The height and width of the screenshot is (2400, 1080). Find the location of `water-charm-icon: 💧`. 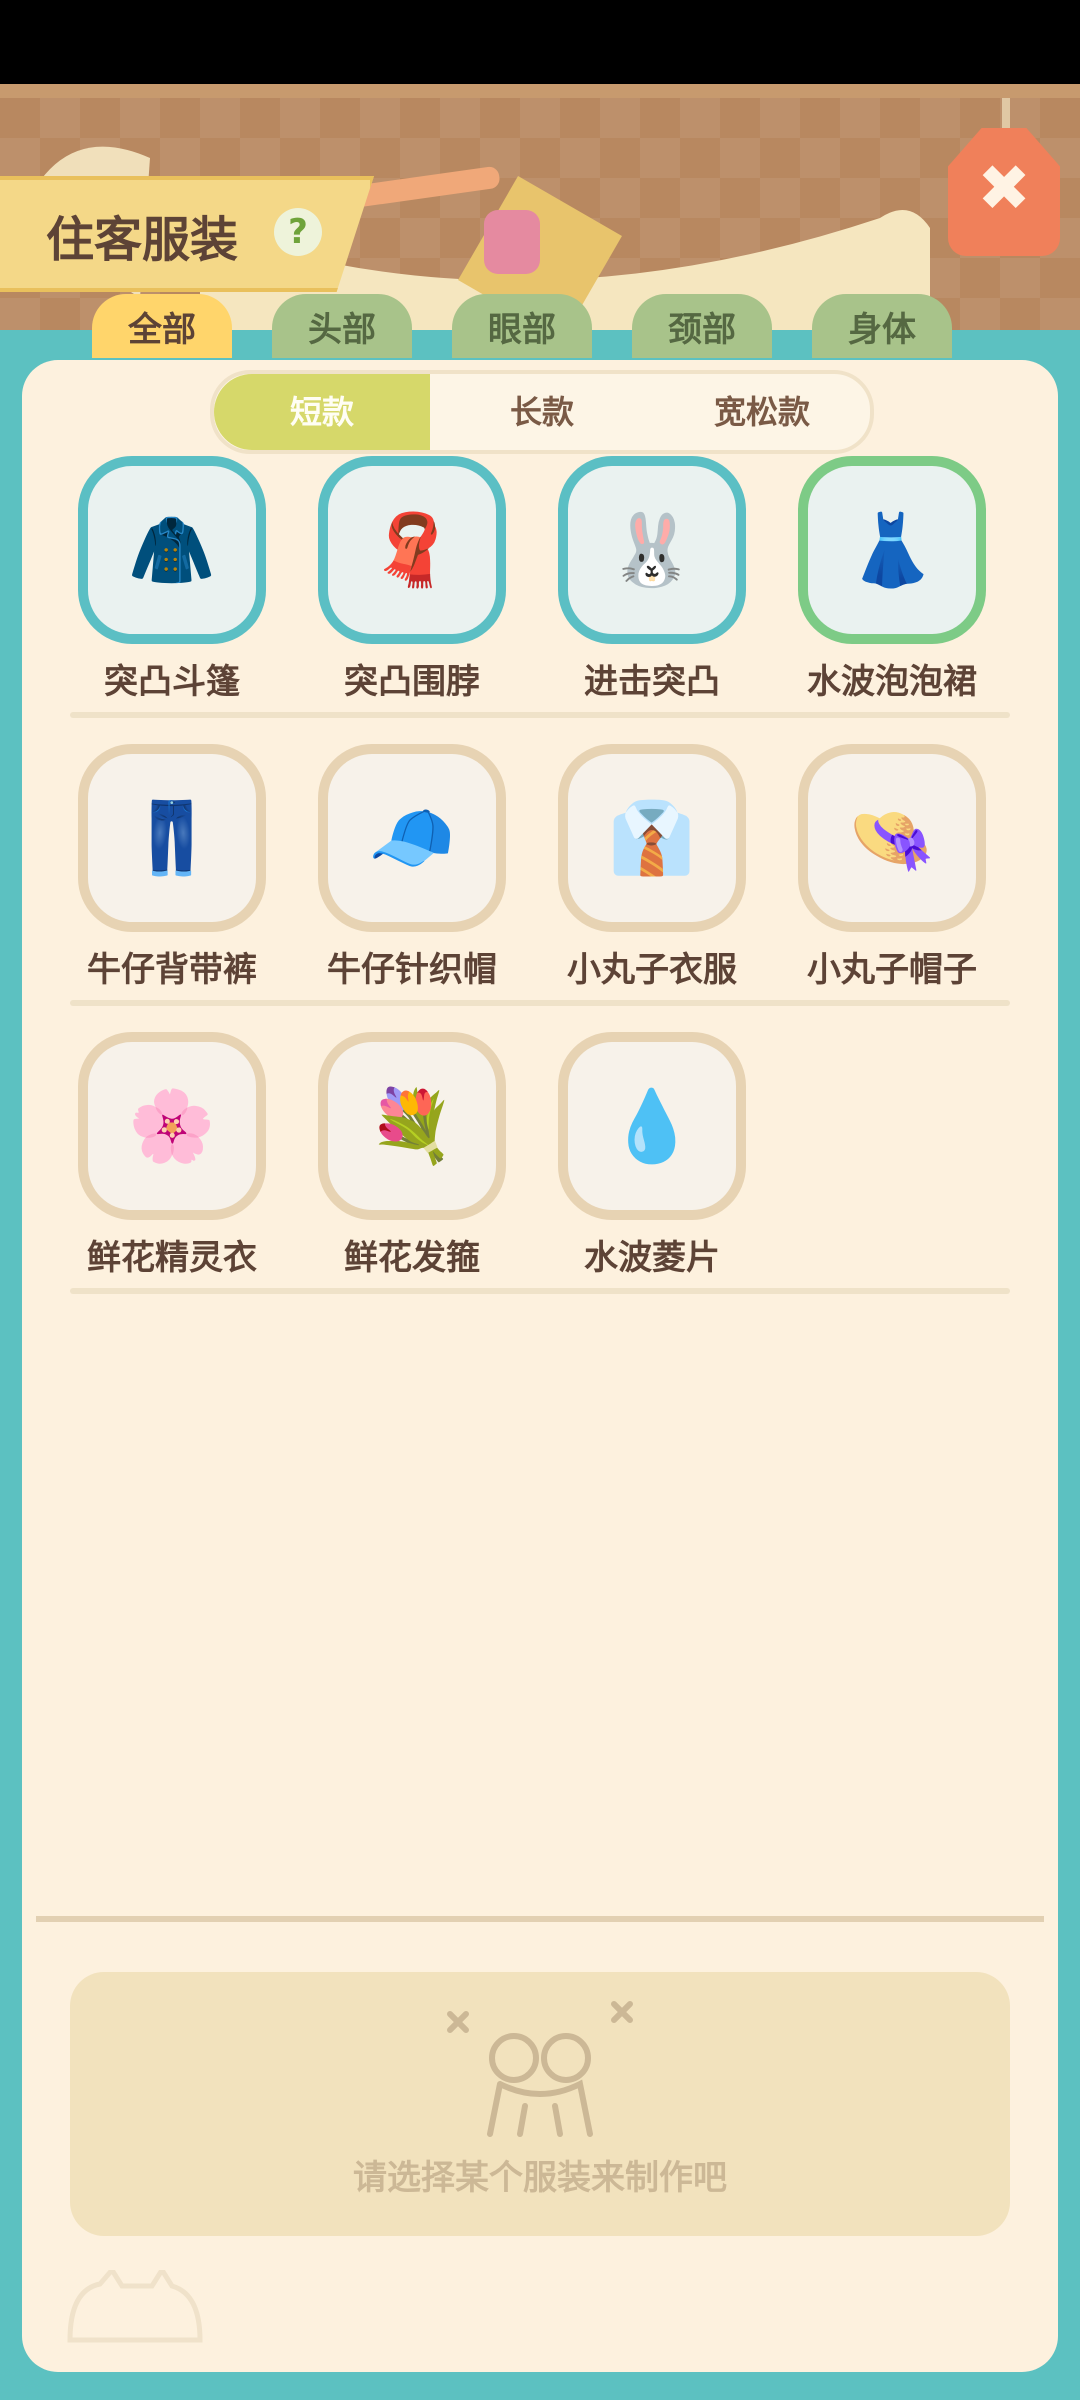

water-charm-icon: 💧 is located at coordinates (652, 1126).